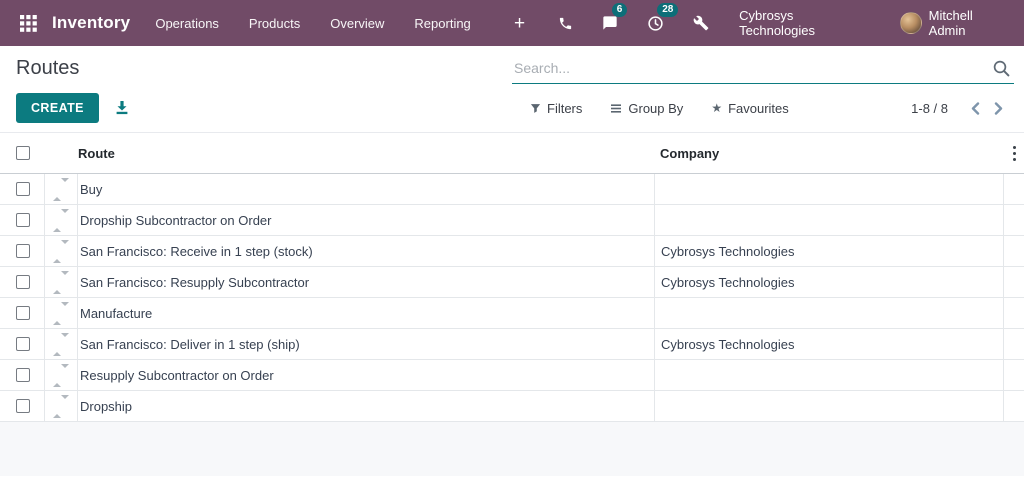 The image size is (1024, 482). I want to click on table-row: Resupply Subcontractor on Order, so click(512, 375).